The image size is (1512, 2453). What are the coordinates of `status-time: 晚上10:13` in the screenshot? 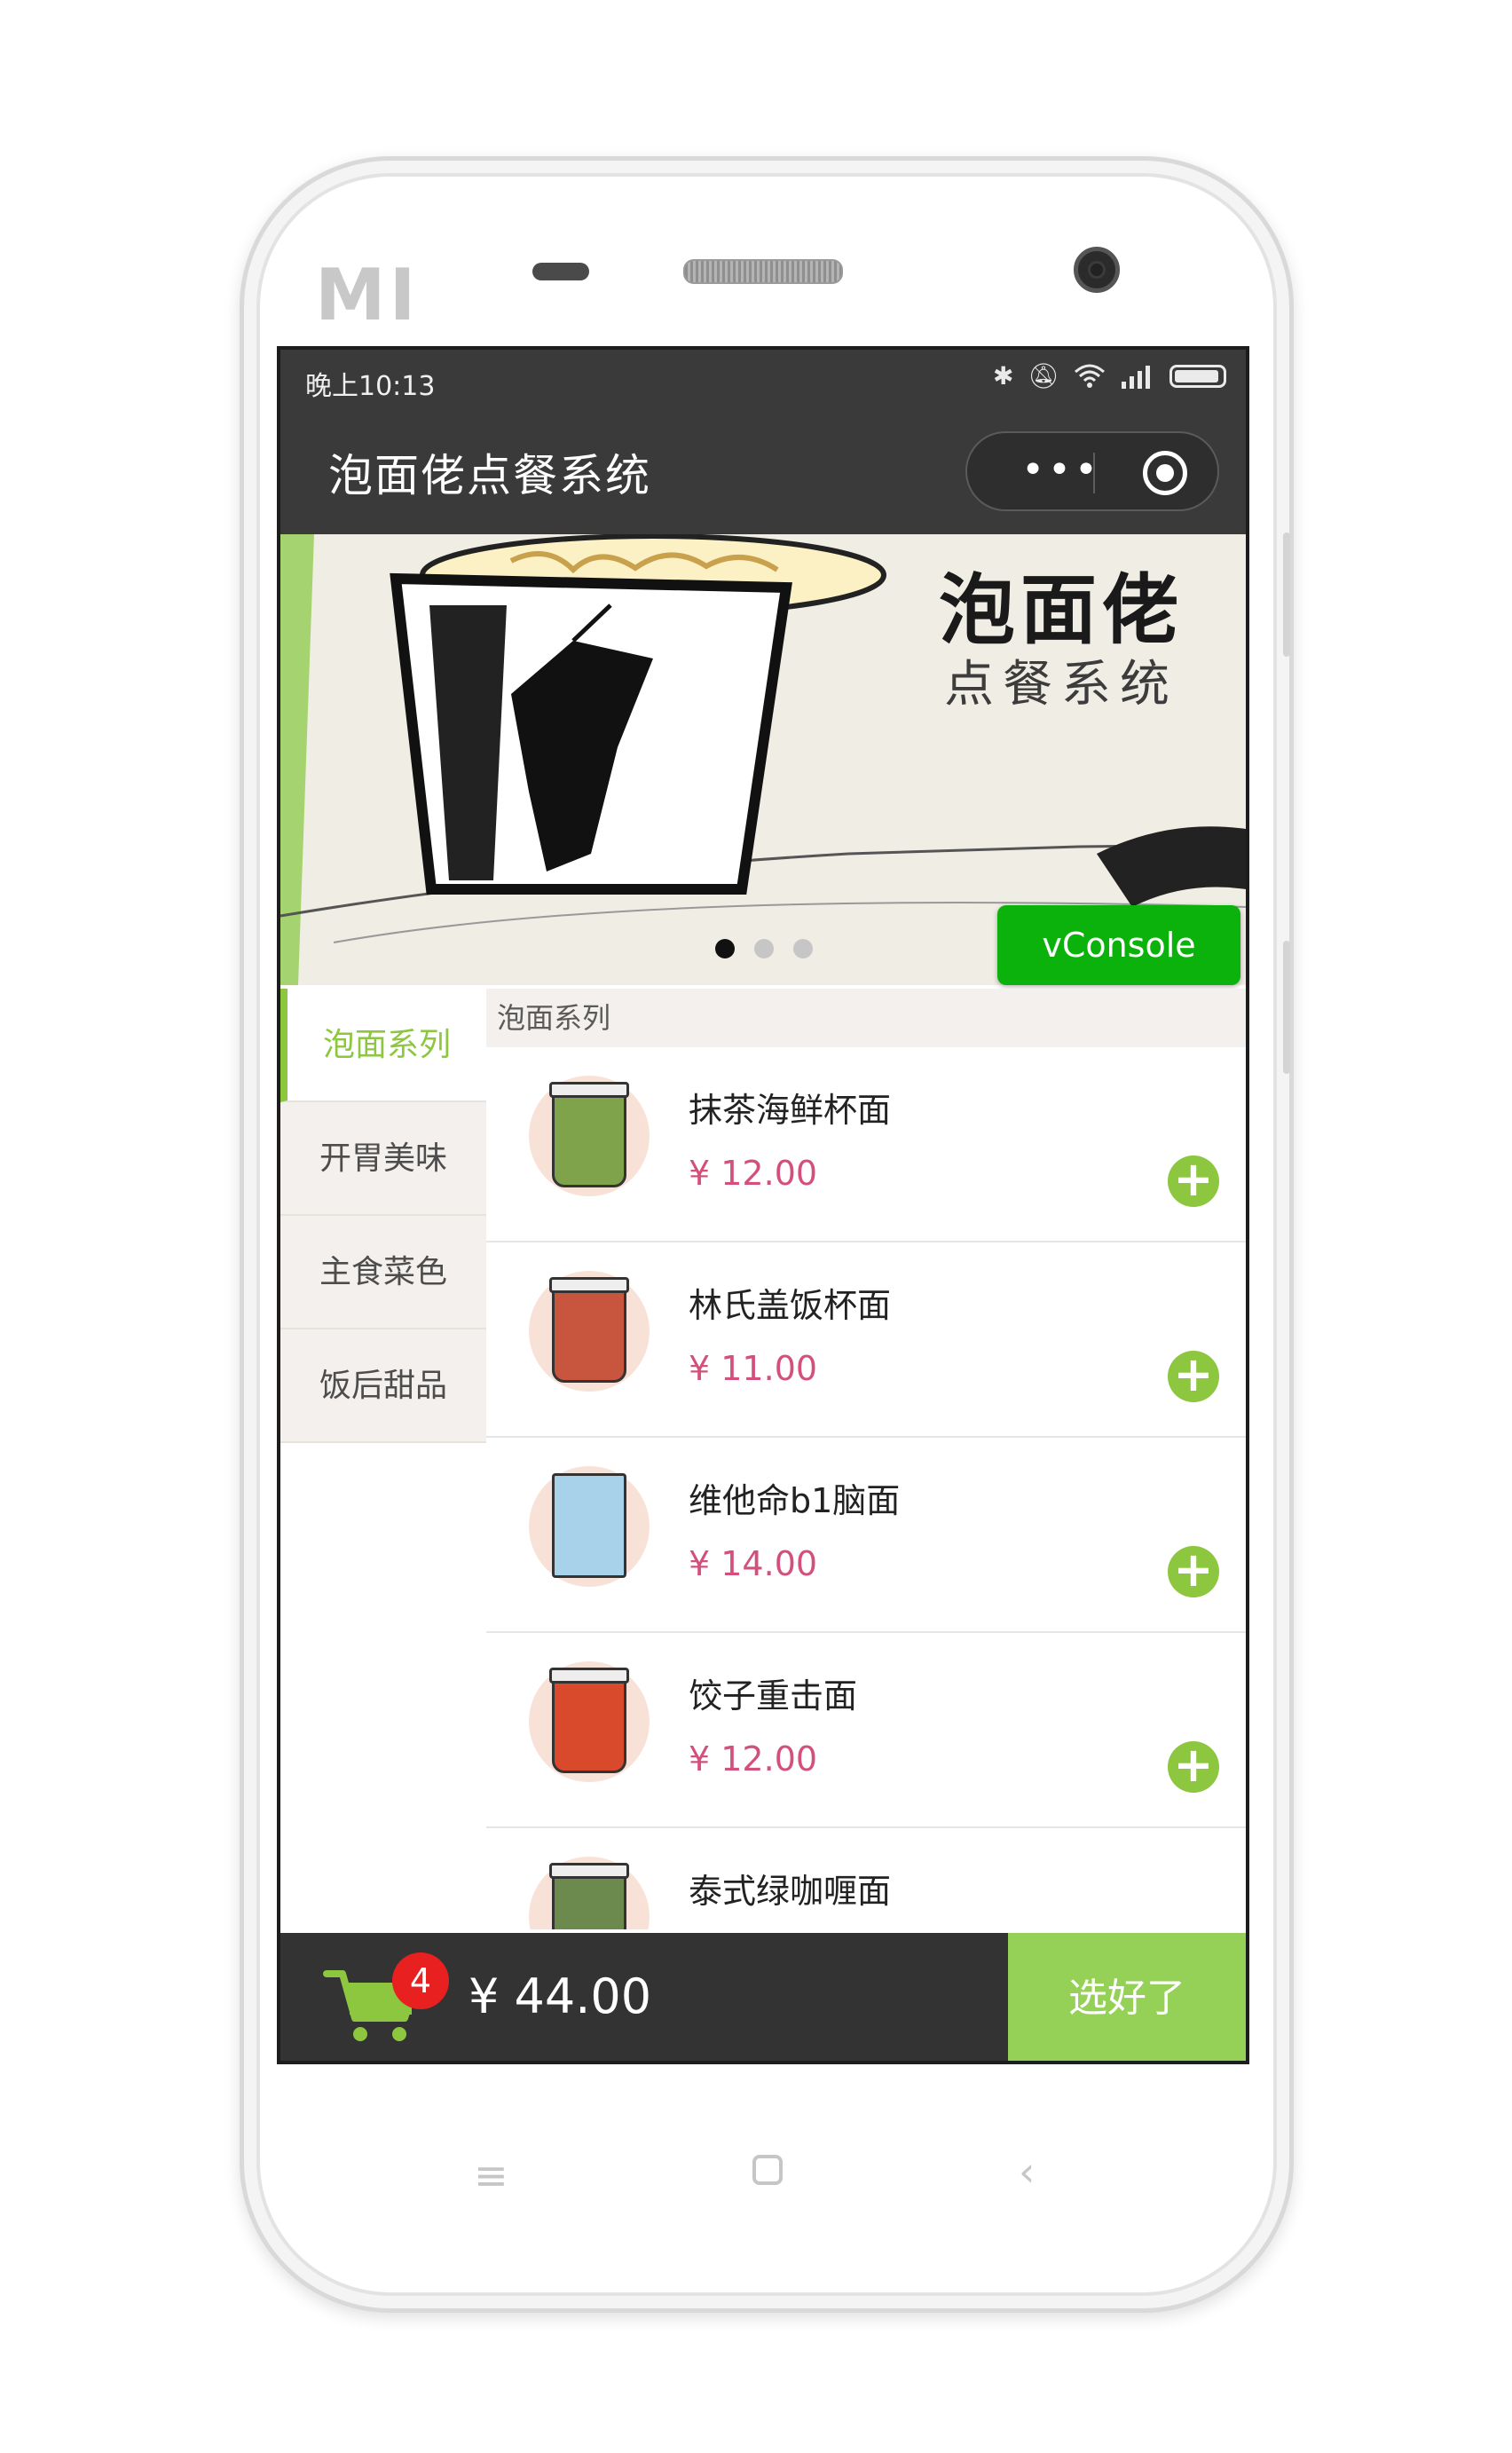 It's located at (370, 386).